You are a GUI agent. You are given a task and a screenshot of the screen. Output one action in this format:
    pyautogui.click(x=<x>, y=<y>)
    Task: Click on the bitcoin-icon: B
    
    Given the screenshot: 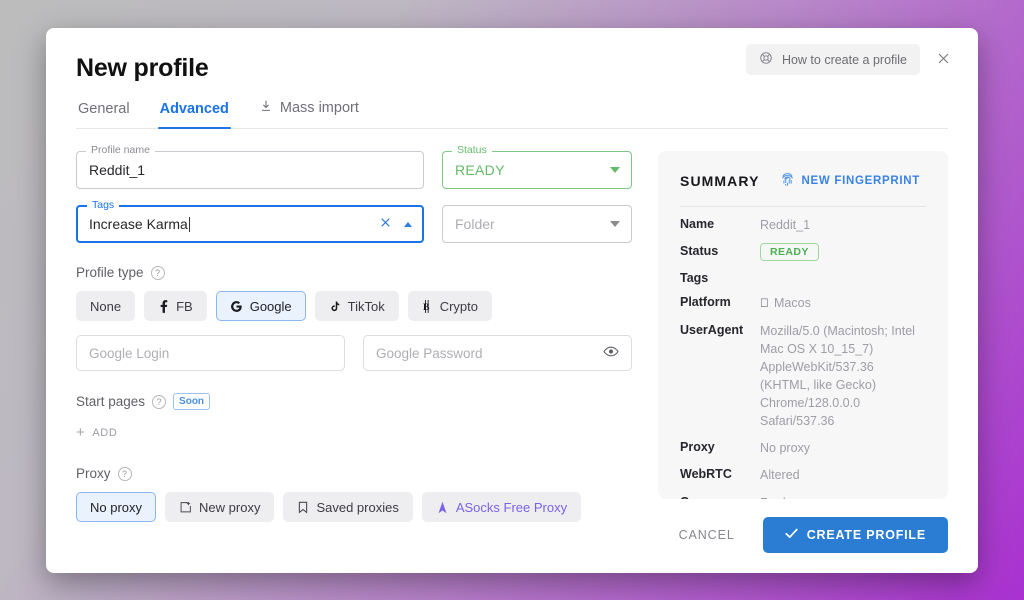 What is the action you would take?
    pyautogui.click(x=427, y=306)
    